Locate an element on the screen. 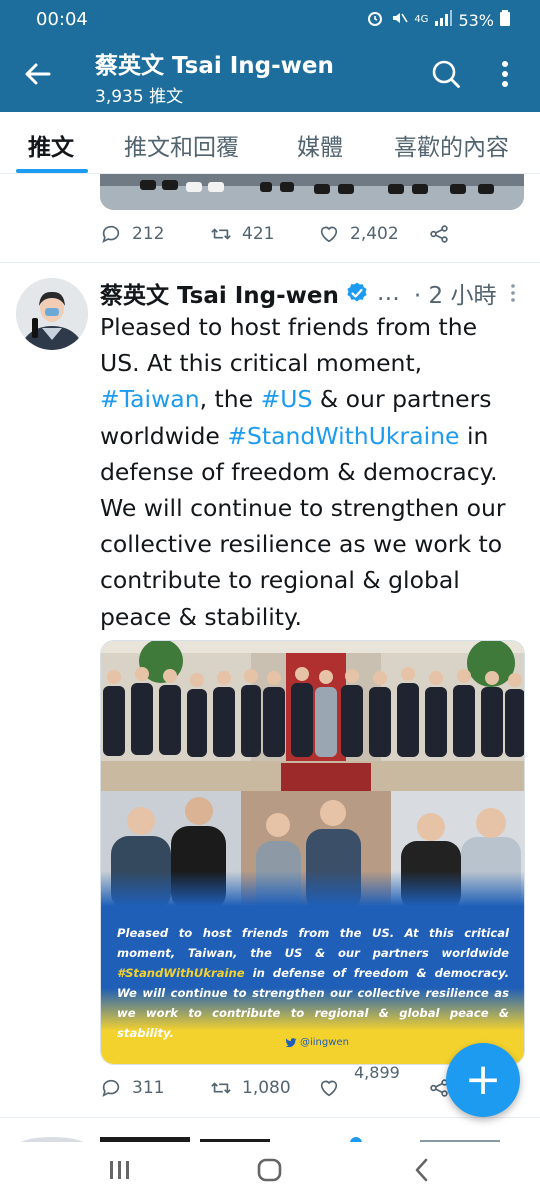 Image resolution: width=540 pixels, height=1200 pixels. reply-count: 212 is located at coordinates (148, 234).